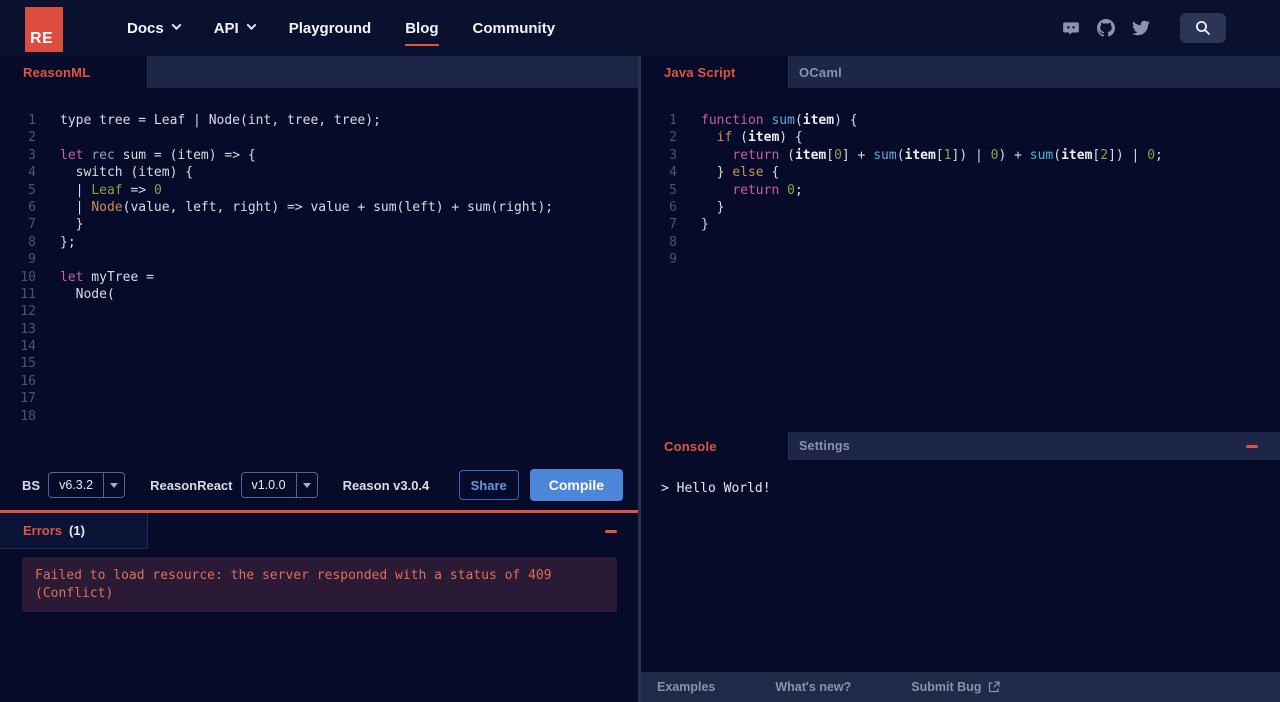  Describe the element at coordinates (28, 312) in the screenshot. I see `line-number: 12` at that location.